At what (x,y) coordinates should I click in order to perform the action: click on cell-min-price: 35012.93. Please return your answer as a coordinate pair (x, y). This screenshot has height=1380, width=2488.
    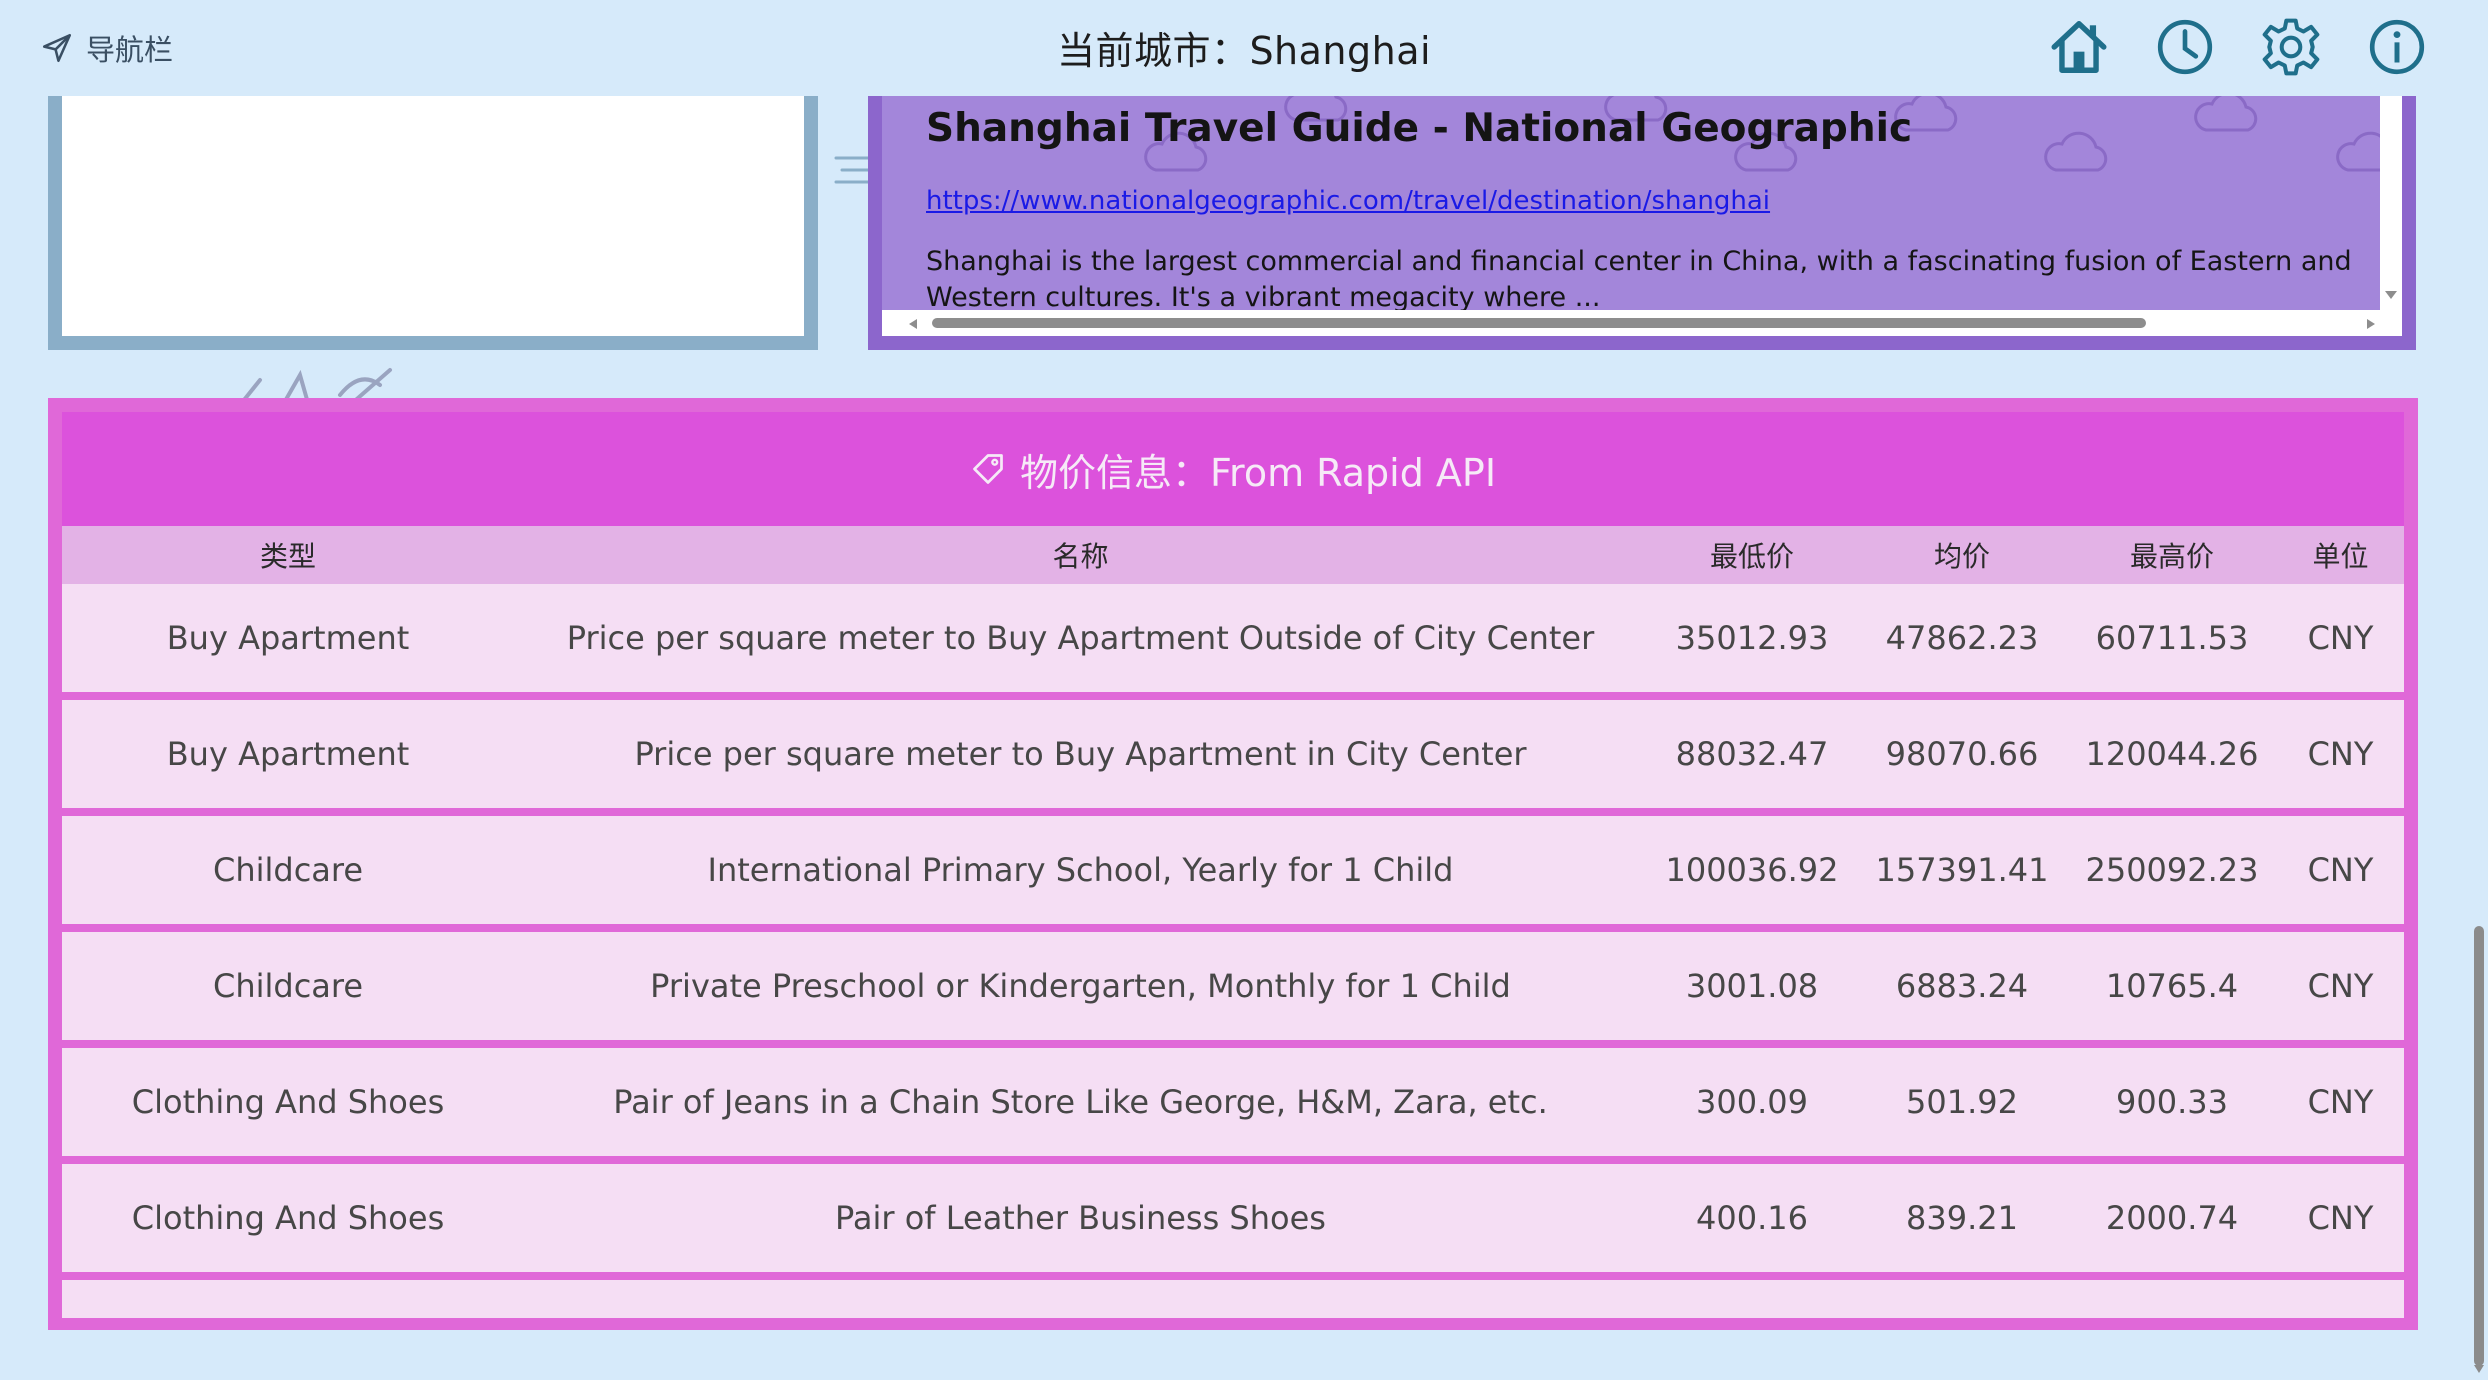
    Looking at the image, I should click on (1752, 642).